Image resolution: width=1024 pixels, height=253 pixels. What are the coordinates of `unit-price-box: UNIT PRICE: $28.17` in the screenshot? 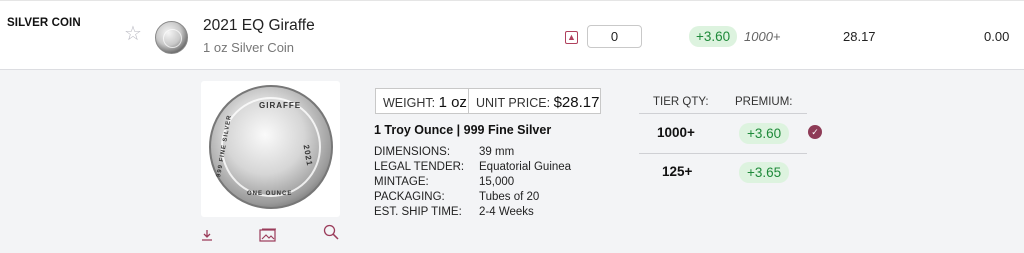 It's located at (535, 101).